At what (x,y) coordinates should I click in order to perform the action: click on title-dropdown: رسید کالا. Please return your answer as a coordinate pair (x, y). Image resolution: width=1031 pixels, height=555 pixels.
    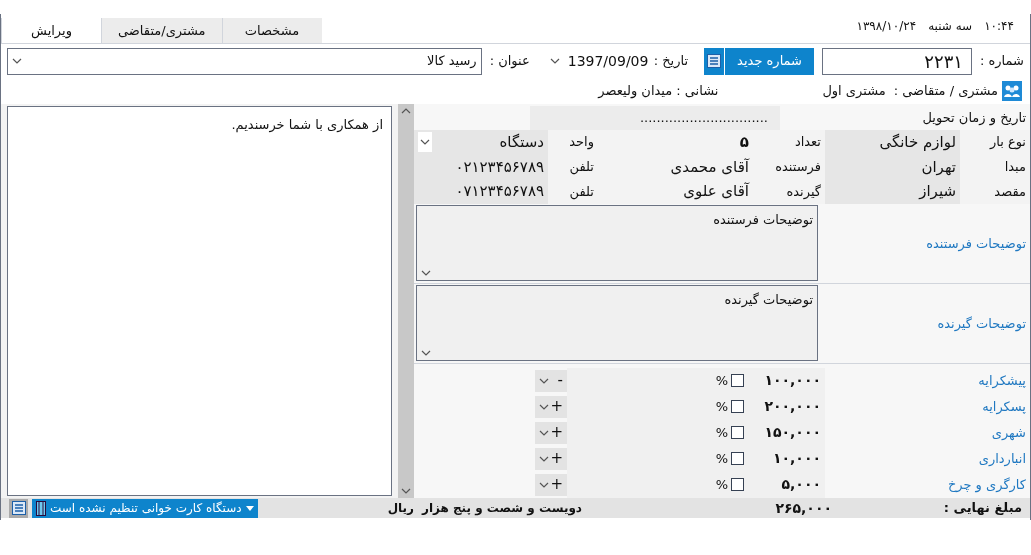
    Looking at the image, I should click on (244, 61).